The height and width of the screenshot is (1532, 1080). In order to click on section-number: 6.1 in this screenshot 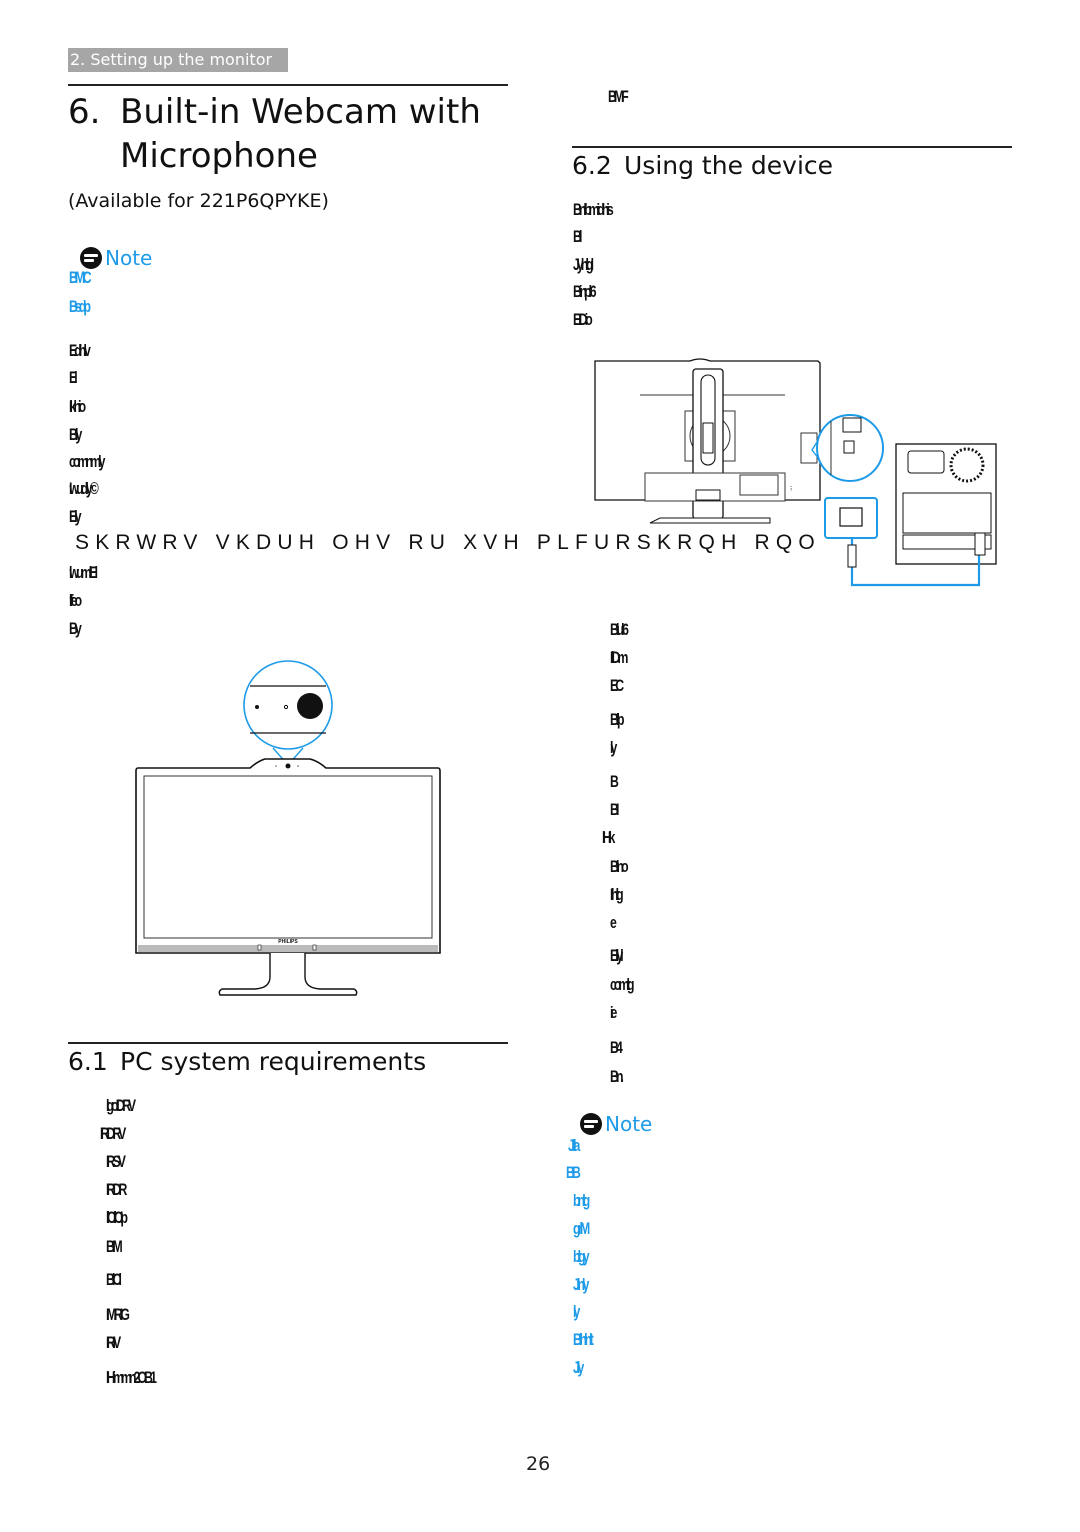, I will do `click(88, 1061)`.